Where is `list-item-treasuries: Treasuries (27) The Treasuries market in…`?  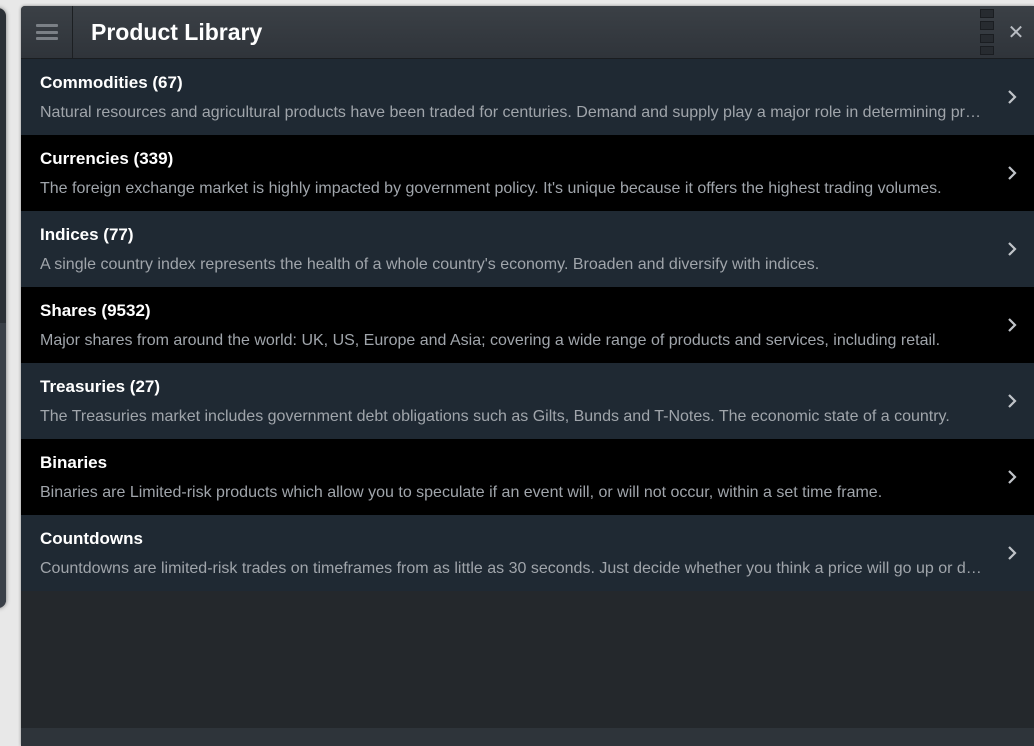 list-item-treasuries: Treasuries (27) The Treasuries market in… is located at coordinates (527, 401).